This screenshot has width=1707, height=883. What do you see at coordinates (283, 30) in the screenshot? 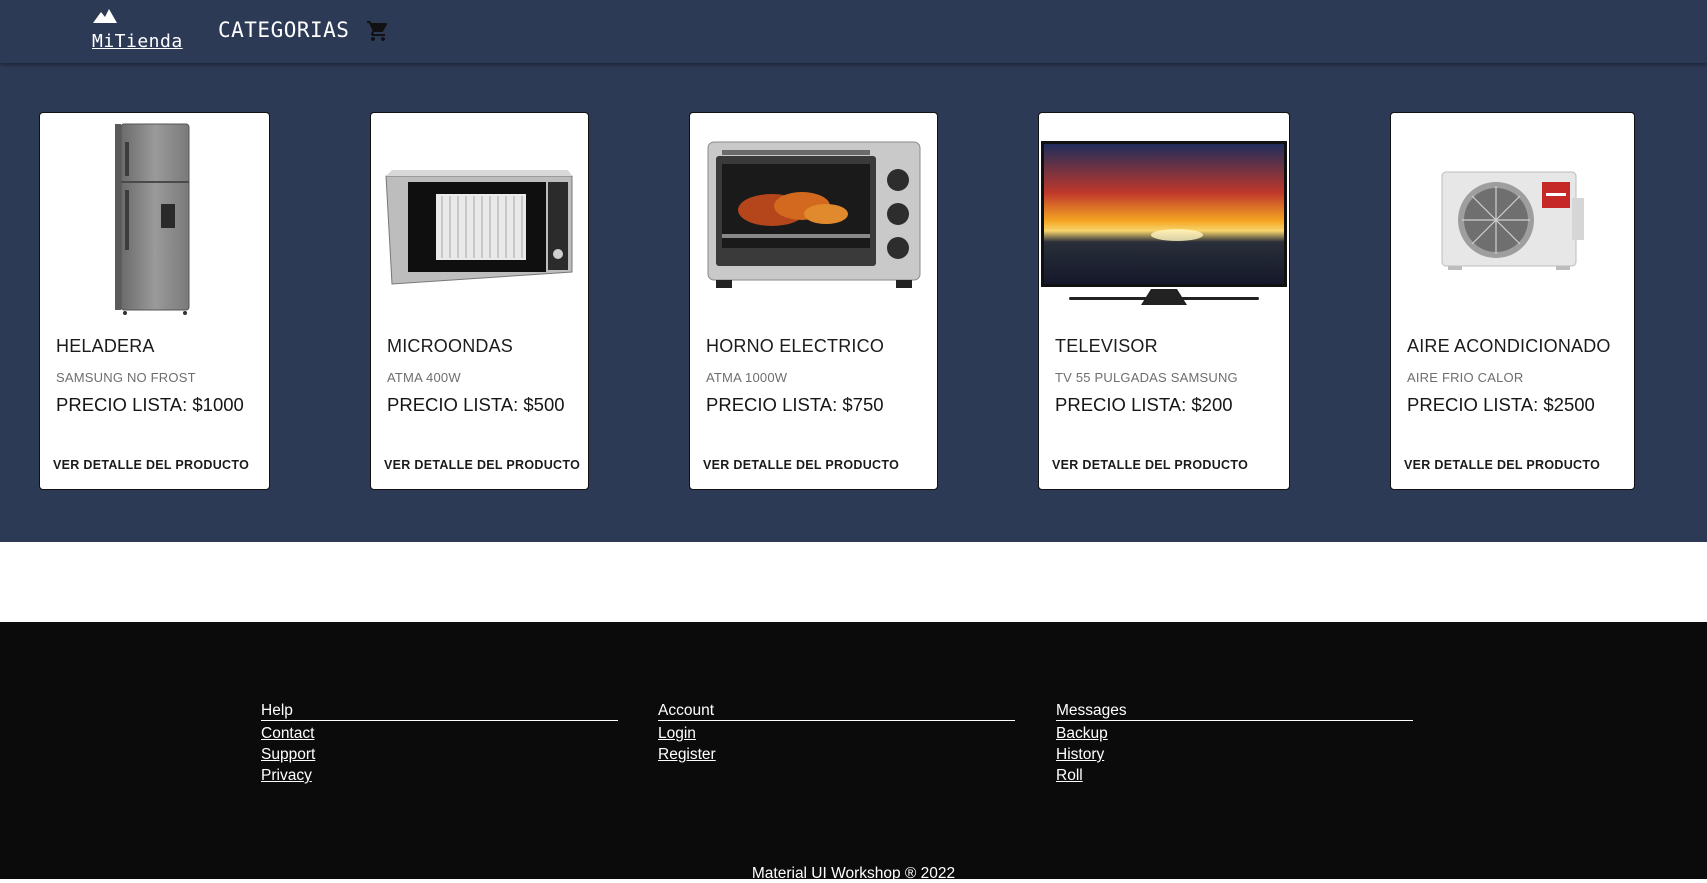
I see `categories-link: CATEGORIAS` at bounding box center [283, 30].